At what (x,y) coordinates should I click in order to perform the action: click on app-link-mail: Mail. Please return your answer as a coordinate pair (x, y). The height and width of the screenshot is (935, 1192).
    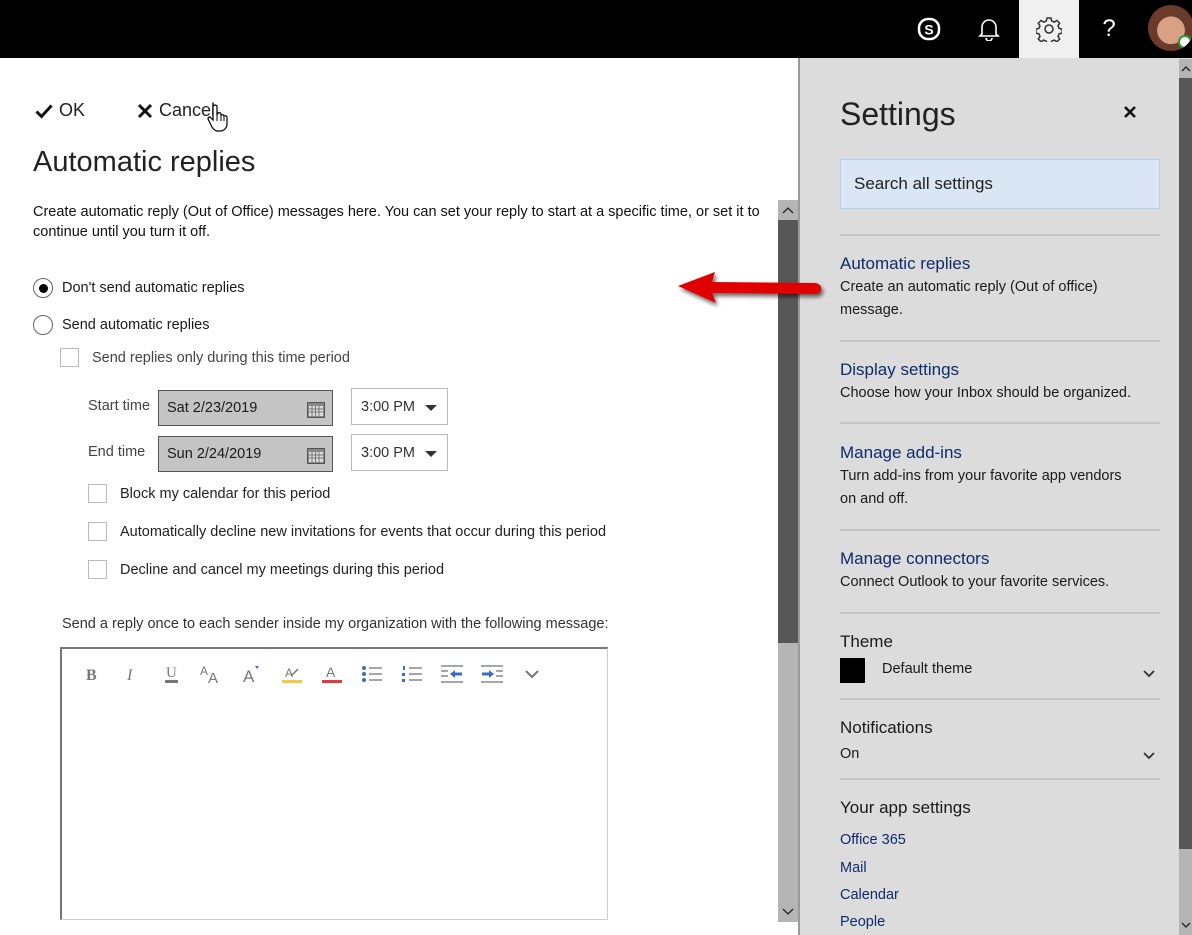
    Looking at the image, I should click on (853, 868).